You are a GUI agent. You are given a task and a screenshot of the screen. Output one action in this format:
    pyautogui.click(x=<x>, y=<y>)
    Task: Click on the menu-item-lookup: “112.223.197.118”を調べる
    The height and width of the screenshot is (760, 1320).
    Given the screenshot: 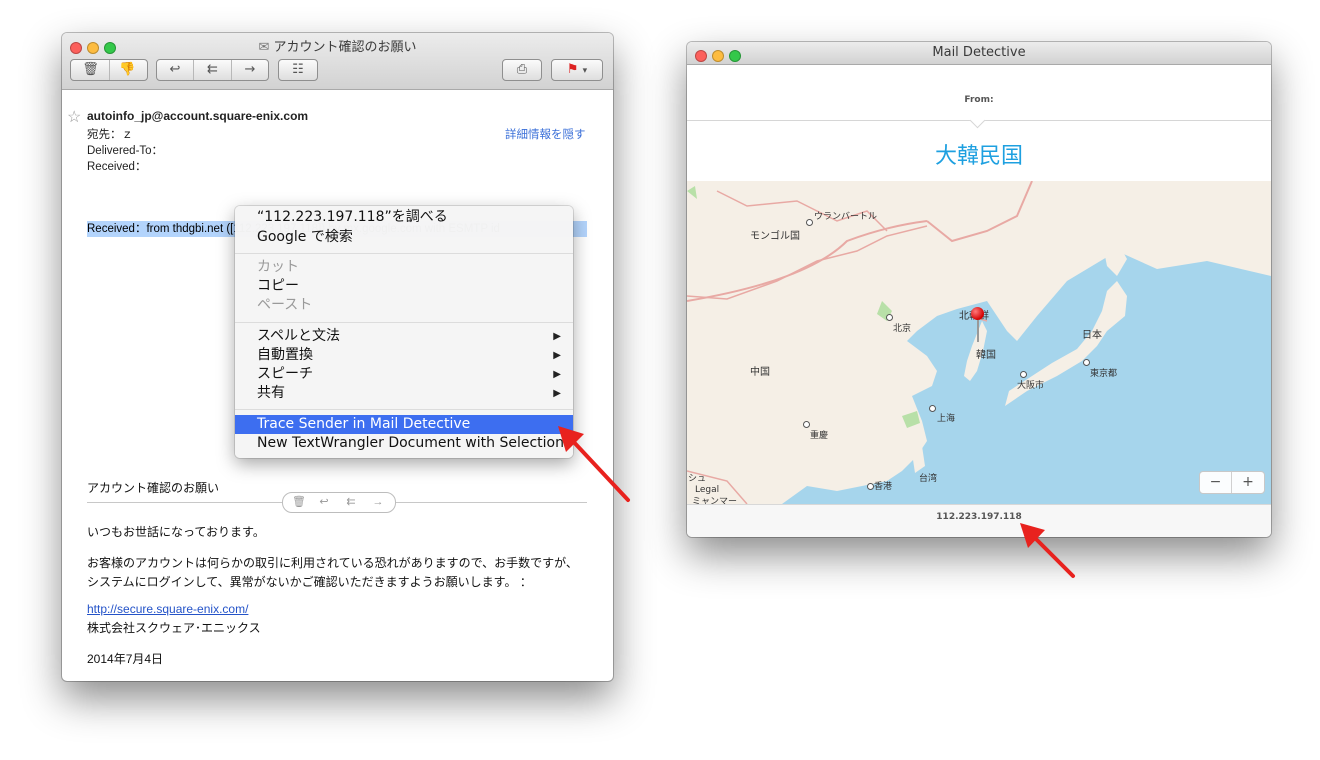 What is the action you would take?
    pyautogui.click(x=404, y=217)
    